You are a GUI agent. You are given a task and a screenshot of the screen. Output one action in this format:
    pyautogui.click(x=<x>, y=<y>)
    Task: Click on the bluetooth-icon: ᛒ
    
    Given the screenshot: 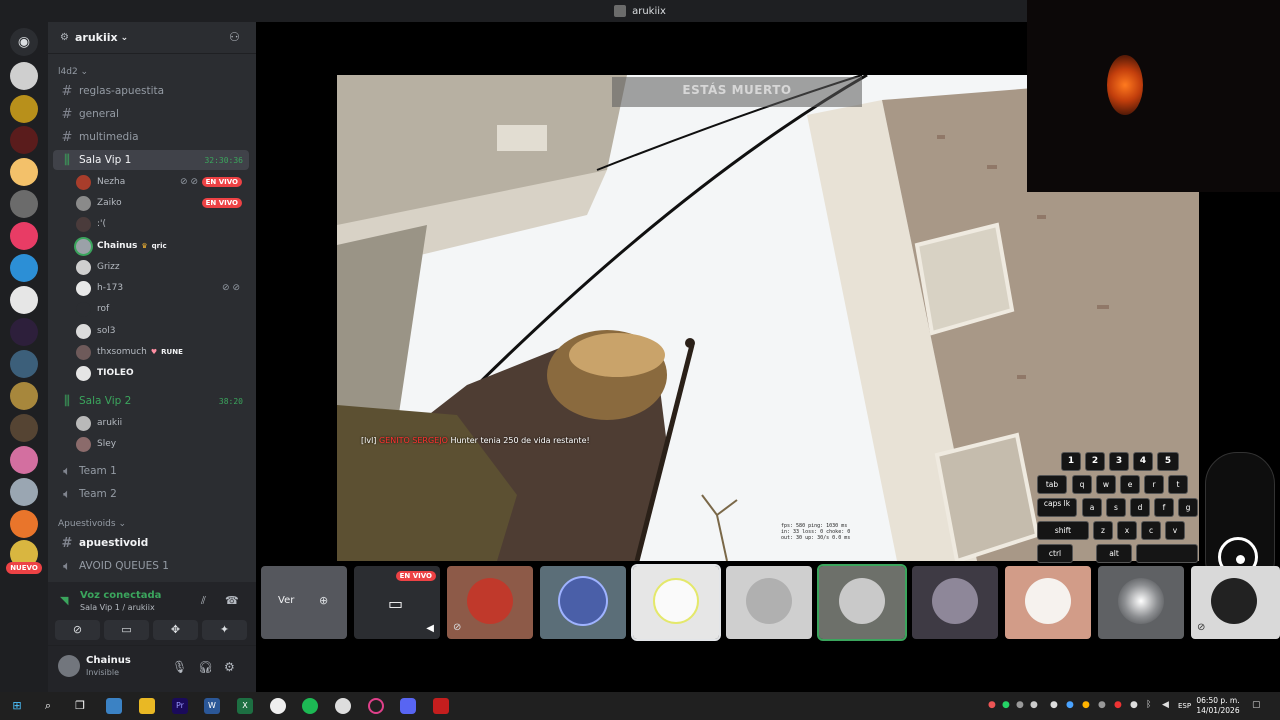 What is the action you would take?
    pyautogui.click(x=1148, y=705)
    